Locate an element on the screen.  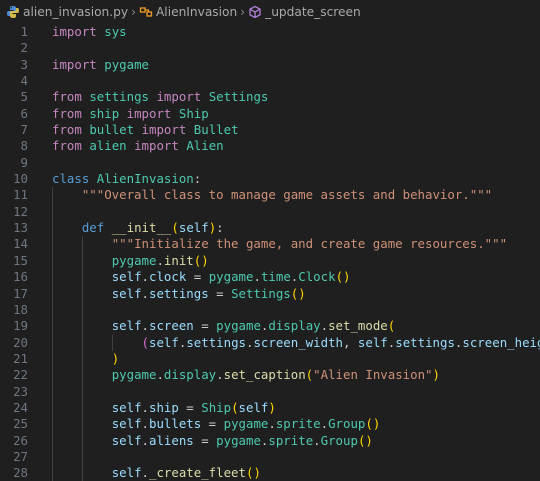
breadcrumb-class: AlienInvasion is located at coordinates (188, 12).